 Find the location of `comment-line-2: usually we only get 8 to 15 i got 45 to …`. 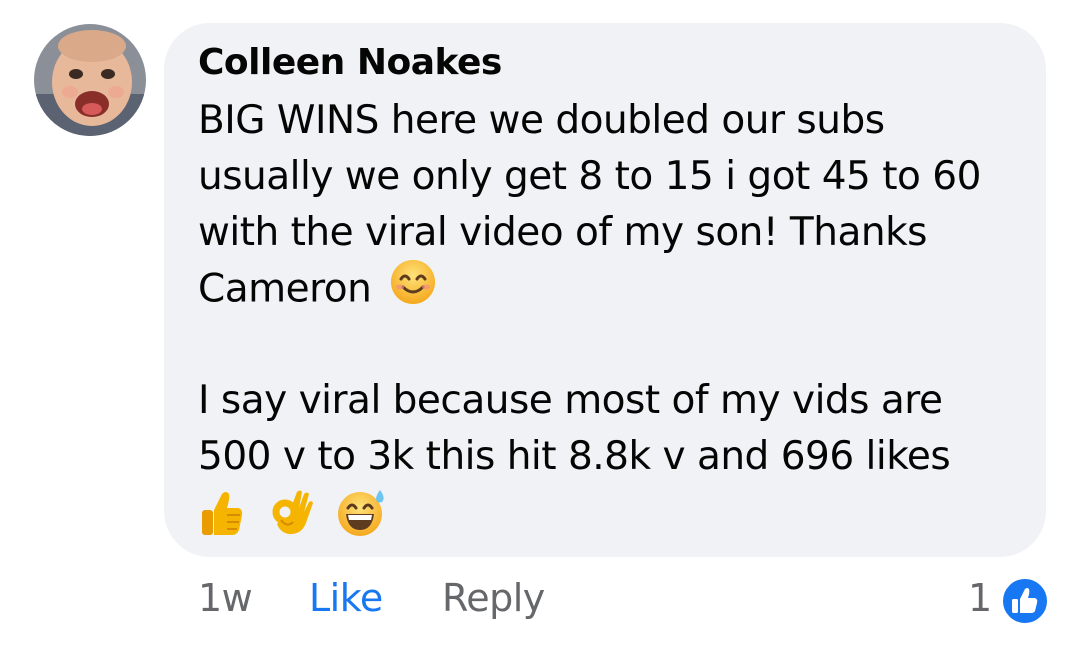

comment-line-2: usually we only get 8 to 15 i got 45 to … is located at coordinates (589, 176).